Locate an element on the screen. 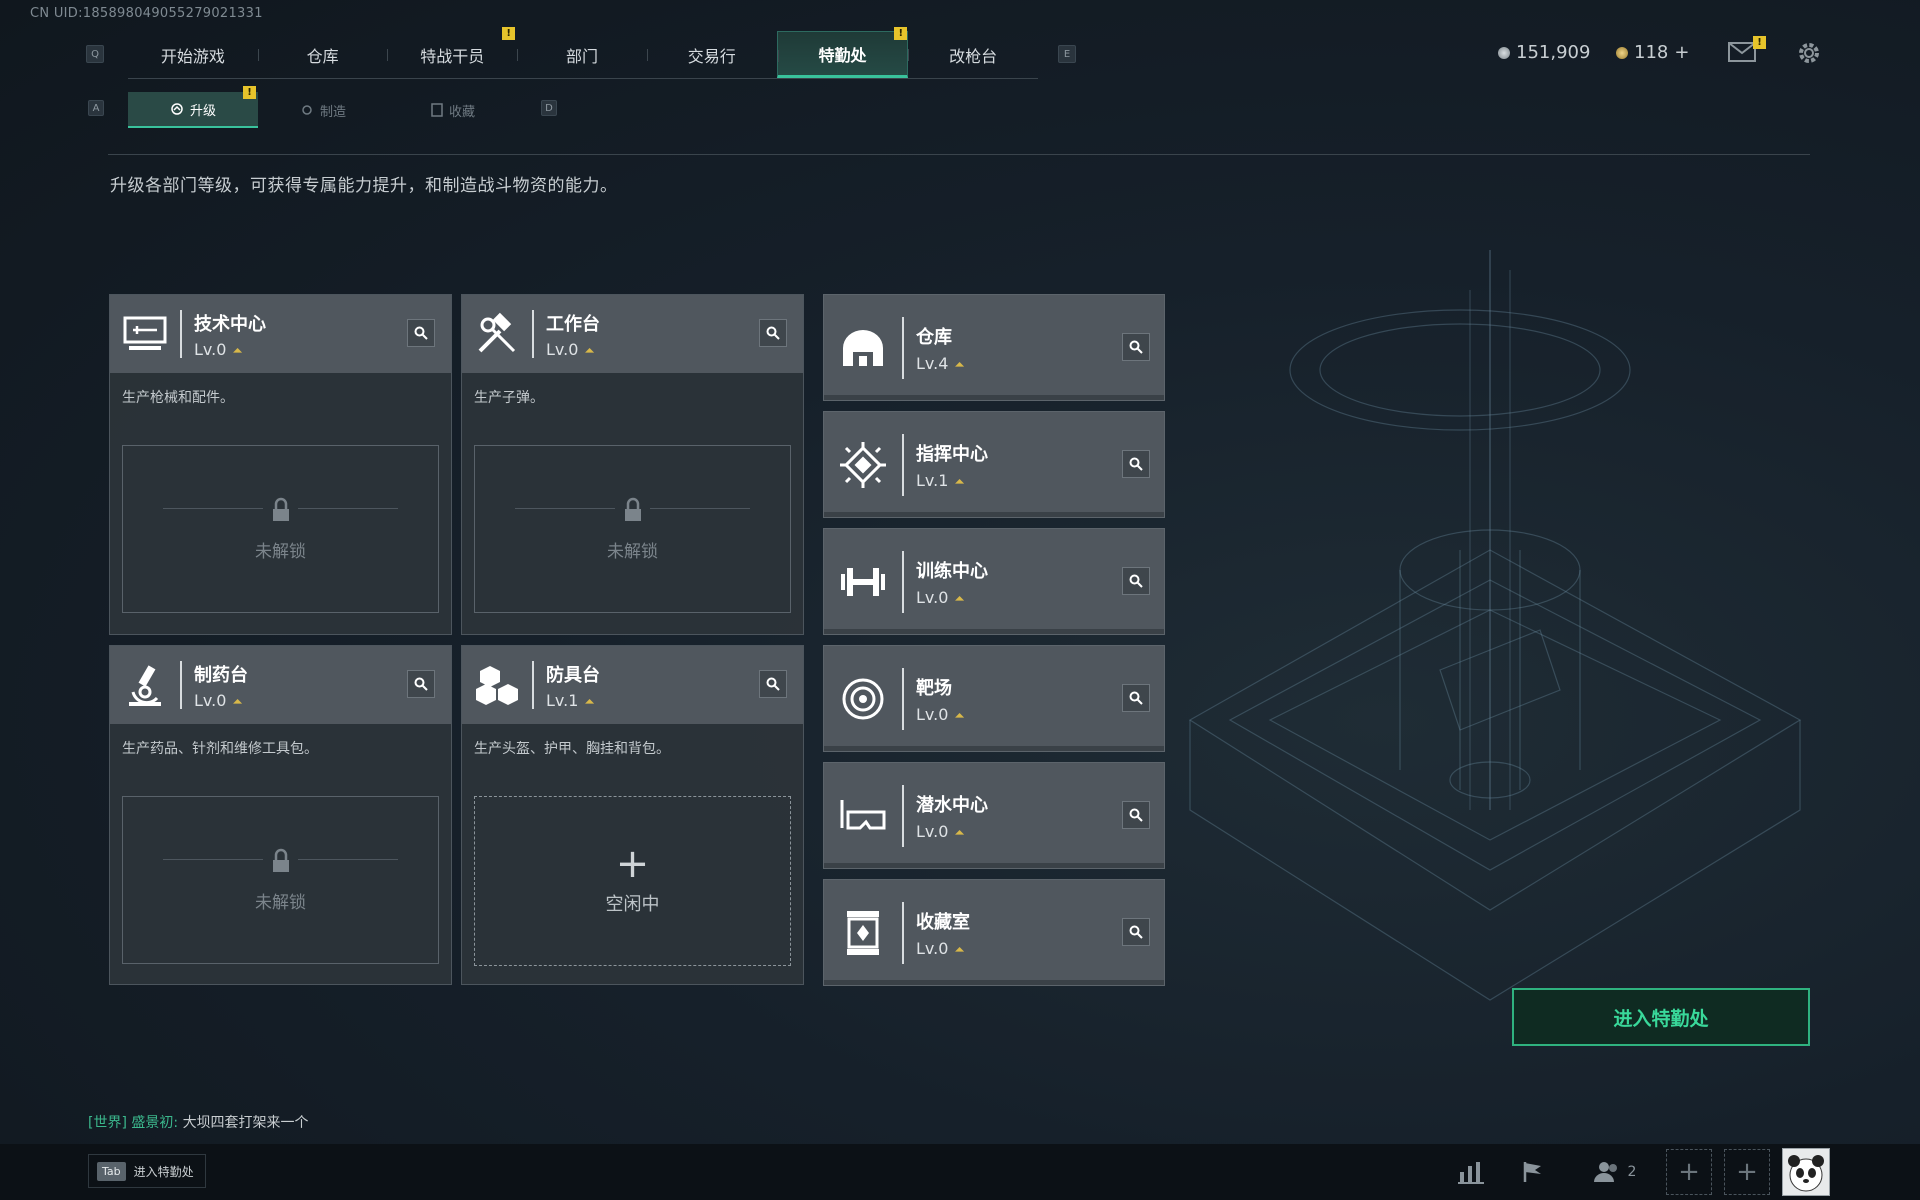  settings-button is located at coordinates (1809, 53).